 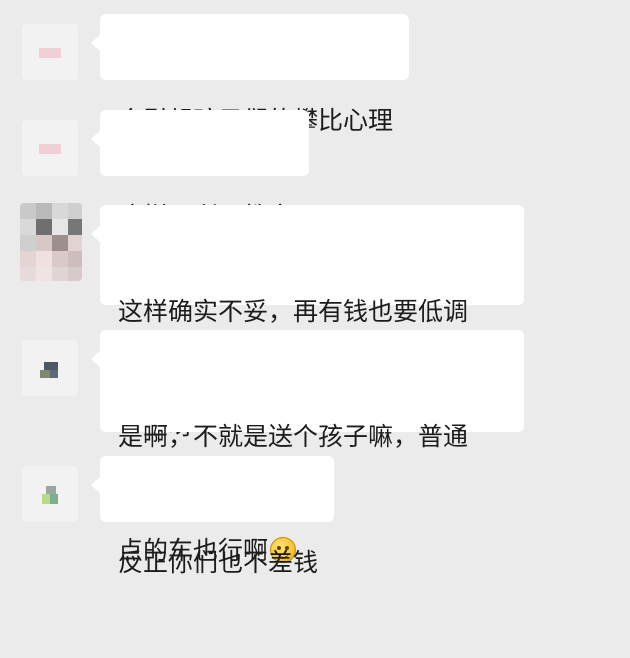 What do you see at coordinates (212, 516) in the screenshot?
I see `message-bubble: 反正你们也不差钱` at bounding box center [212, 516].